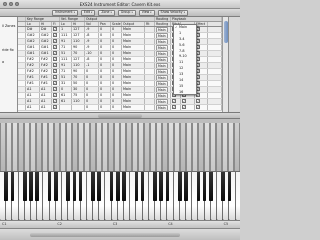 This screenshot has width=320, height=240. I want to click on key-lo-cell: G#1, so click(33, 47).